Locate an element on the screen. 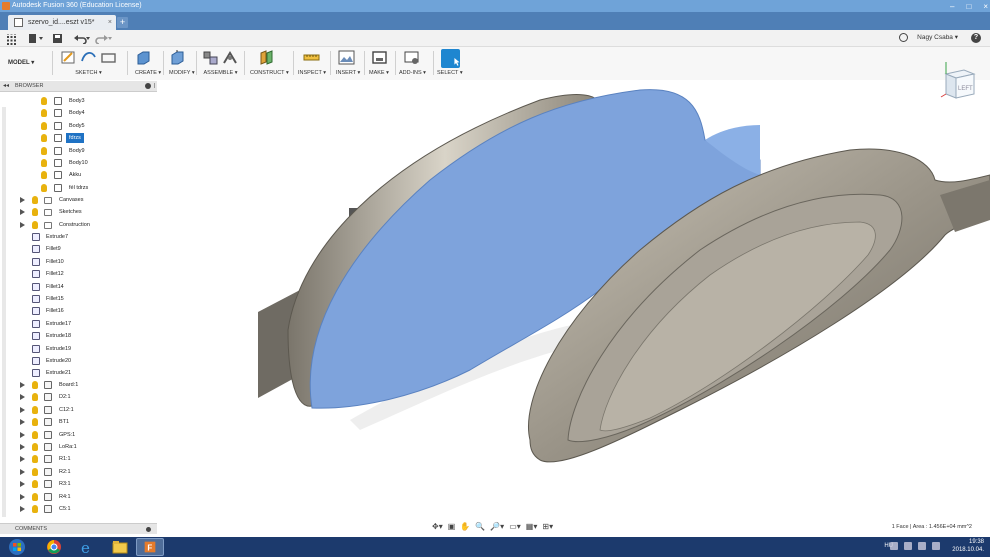  browser-body-item: Akku is located at coordinates (75, 175).